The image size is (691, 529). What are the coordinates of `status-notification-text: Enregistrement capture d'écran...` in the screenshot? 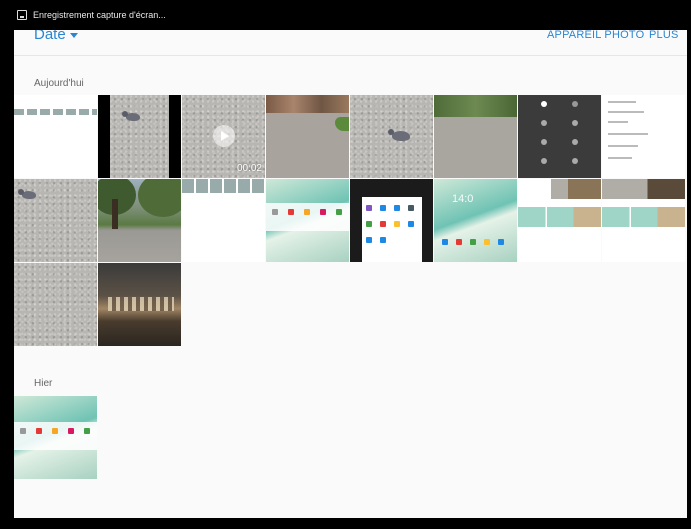 It's located at (99, 15).